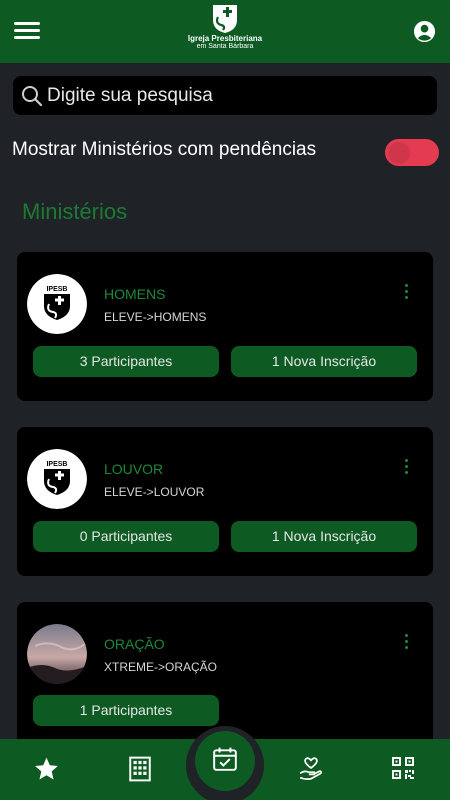 Image resolution: width=450 pixels, height=800 pixels. Describe the element at coordinates (134, 644) in the screenshot. I see `ministry-name: ORAÇÃO` at that location.